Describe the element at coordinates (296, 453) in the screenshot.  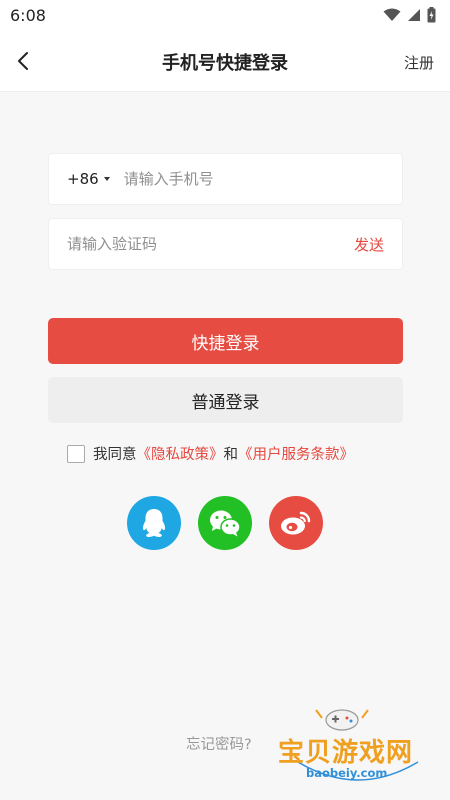
I see `terms-of-service-link: 《用户服务条款》` at that location.